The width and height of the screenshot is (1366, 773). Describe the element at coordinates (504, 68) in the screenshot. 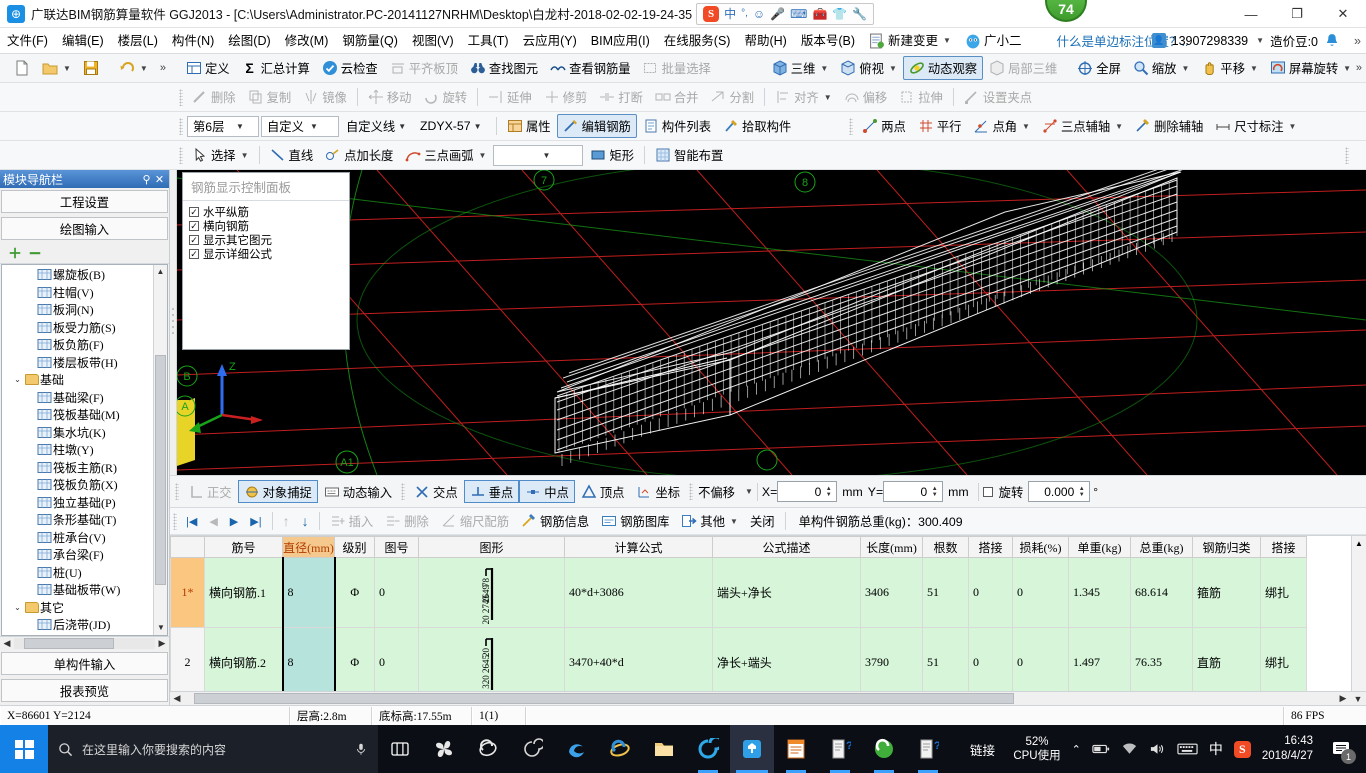

I see `find-element-button: 查找图元` at that location.